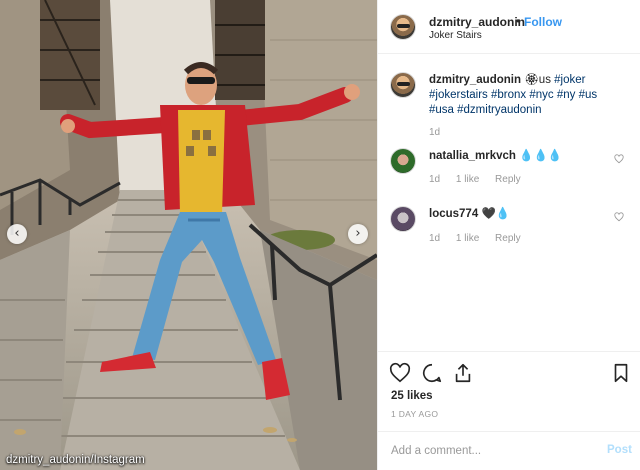  Describe the element at coordinates (541, 156) in the screenshot. I see `comment-body: 💧💧💧` at that location.